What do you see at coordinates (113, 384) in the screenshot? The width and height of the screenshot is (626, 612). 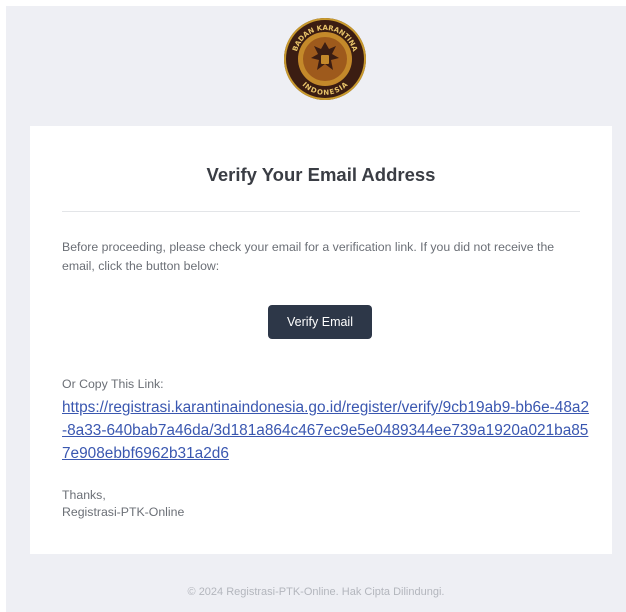 I see `copy-link-label: Or Copy This Link:` at bounding box center [113, 384].